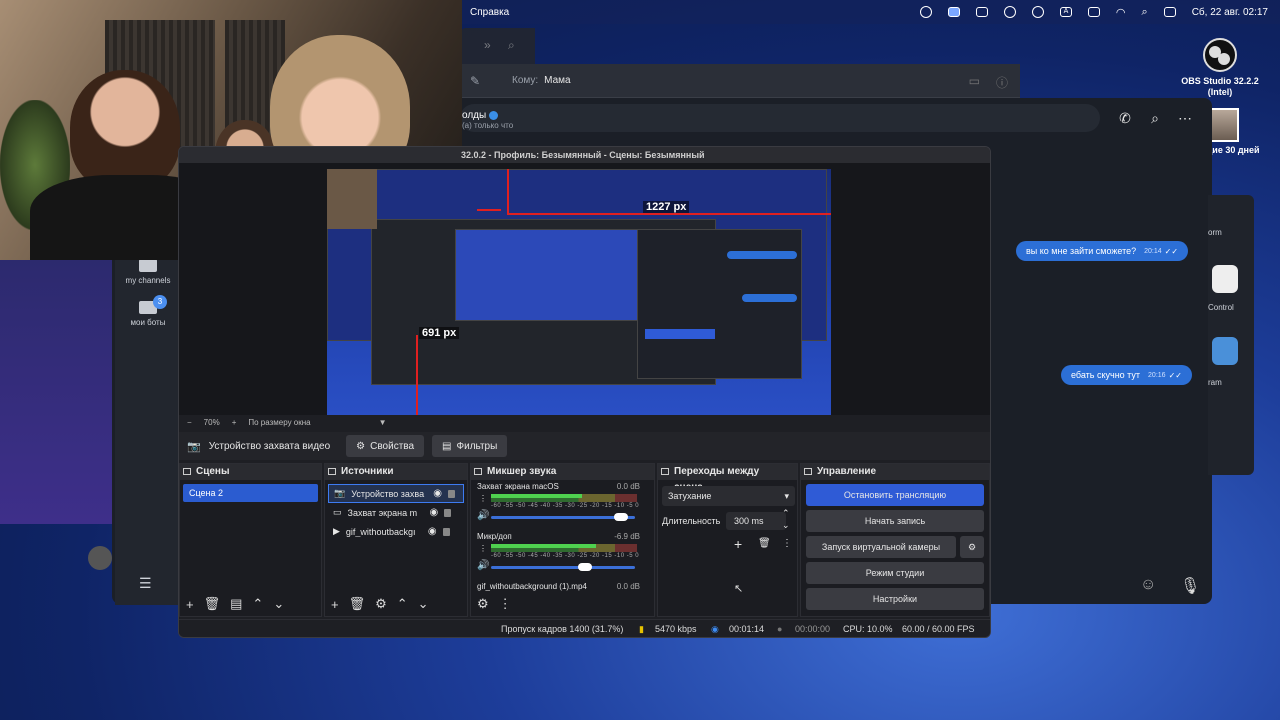  Describe the element at coordinates (336, 531) in the screenshot. I see `play-icon: ▶` at that location.